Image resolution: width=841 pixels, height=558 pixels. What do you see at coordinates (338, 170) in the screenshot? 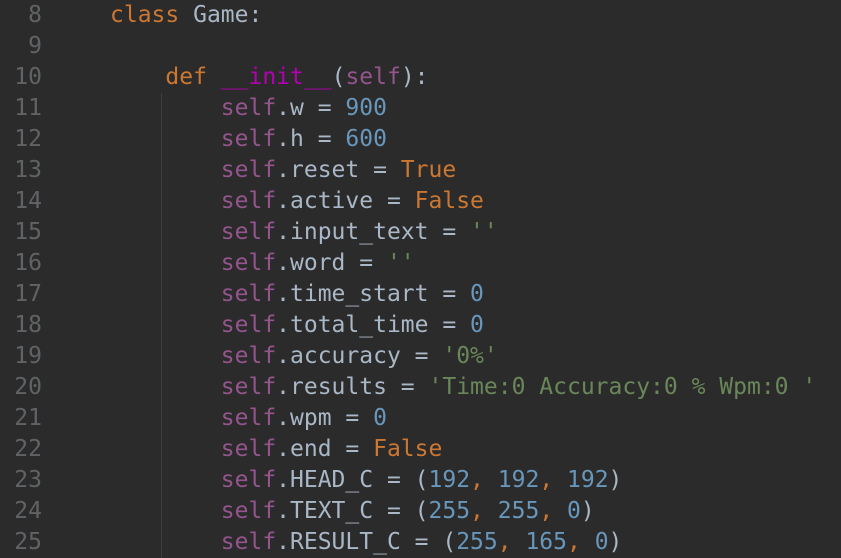
I see `code-token: .reset =` at bounding box center [338, 170].